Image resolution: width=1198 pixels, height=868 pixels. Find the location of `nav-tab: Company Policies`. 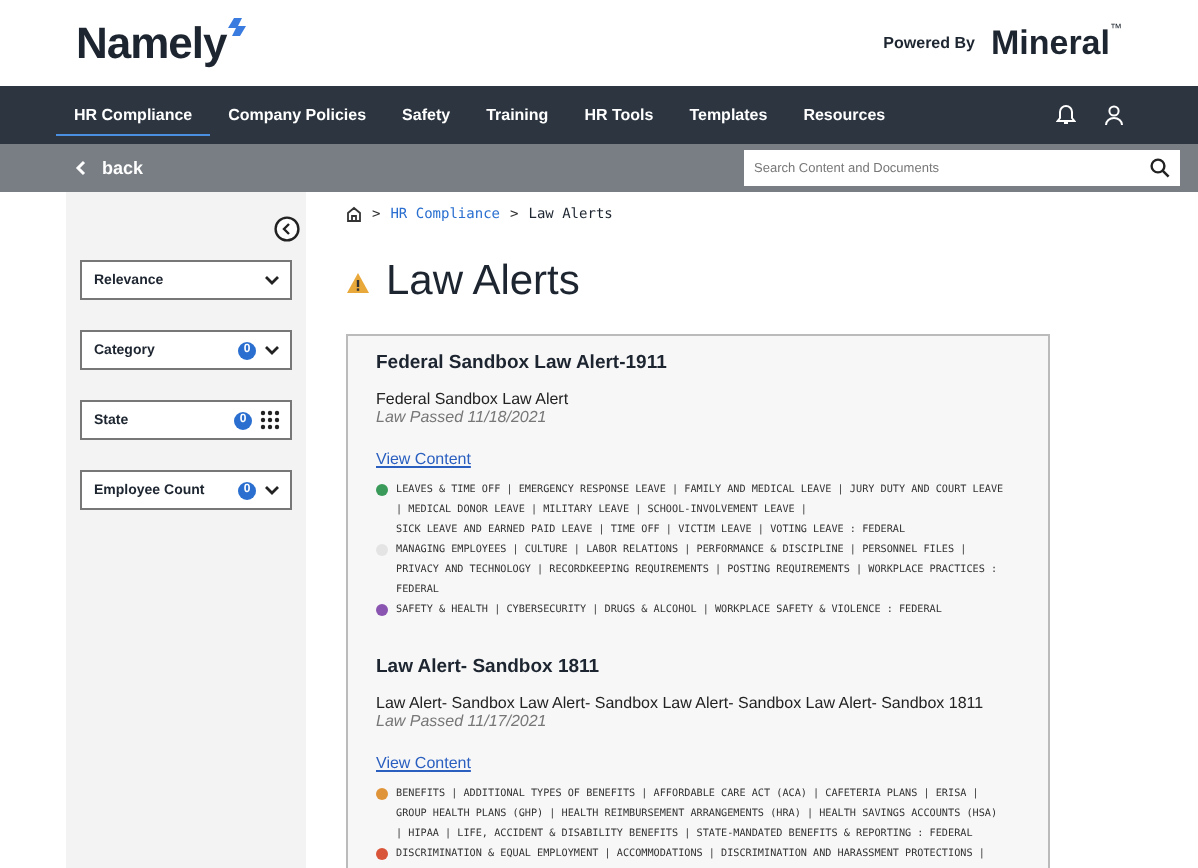

nav-tab: Company Policies is located at coordinates (297, 115).